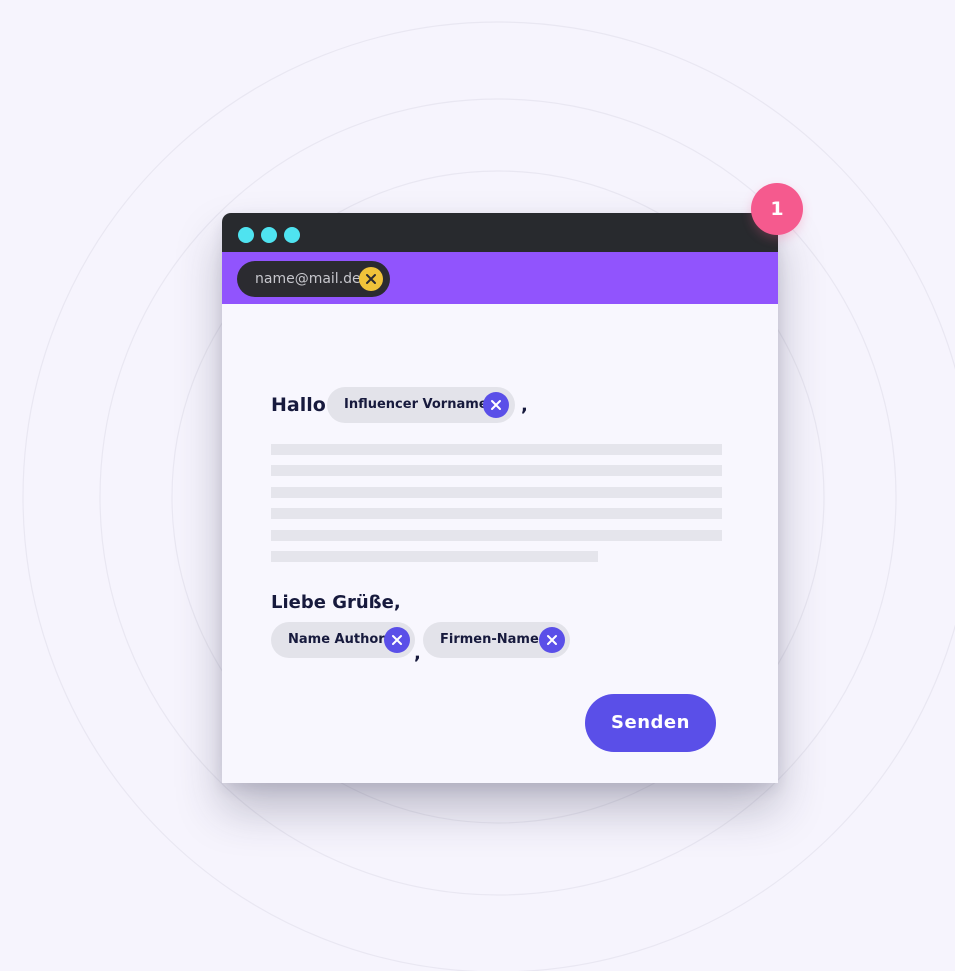 Image resolution: width=955 pixels, height=971 pixels. Describe the element at coordinates (308, 279) in the screenshot. I see `recipient-email: name@mail.de` at that location.